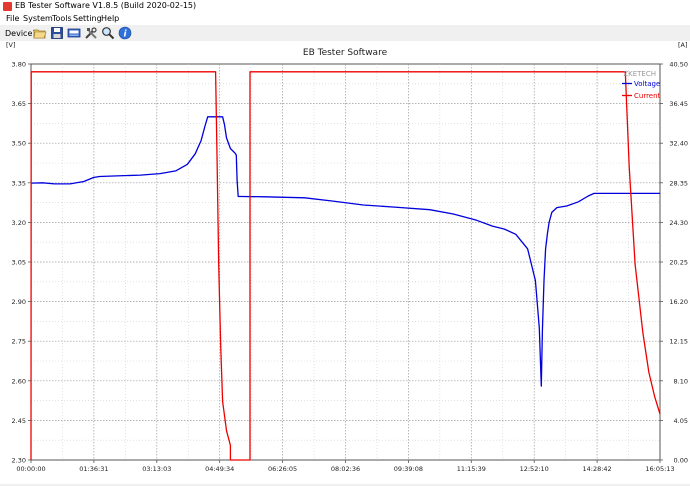 This screenshot has height=486, width=690. Describe the element at coordinates (408, 469) in the screenshot. I see `x-tick-label: 09:39:08` at that location.